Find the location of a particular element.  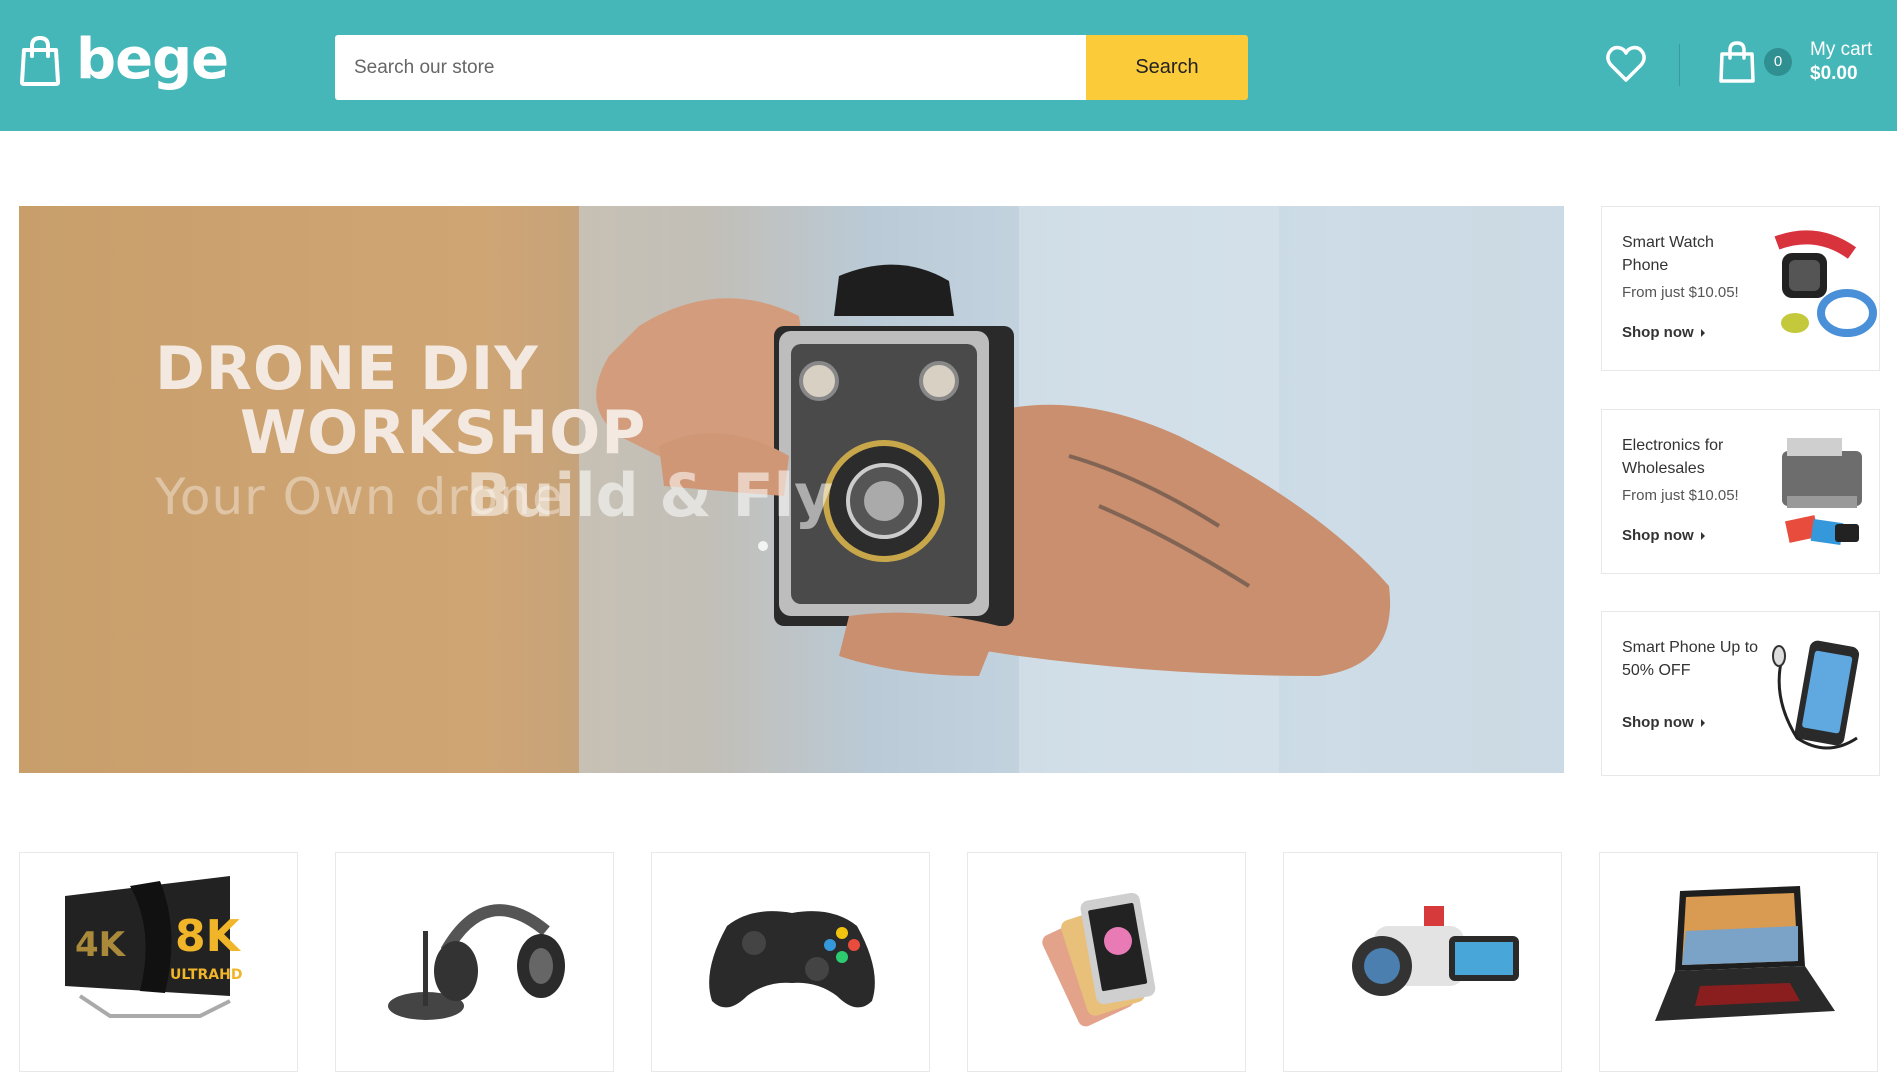

shopping-bag-icon is located at coordinates (40, 60).